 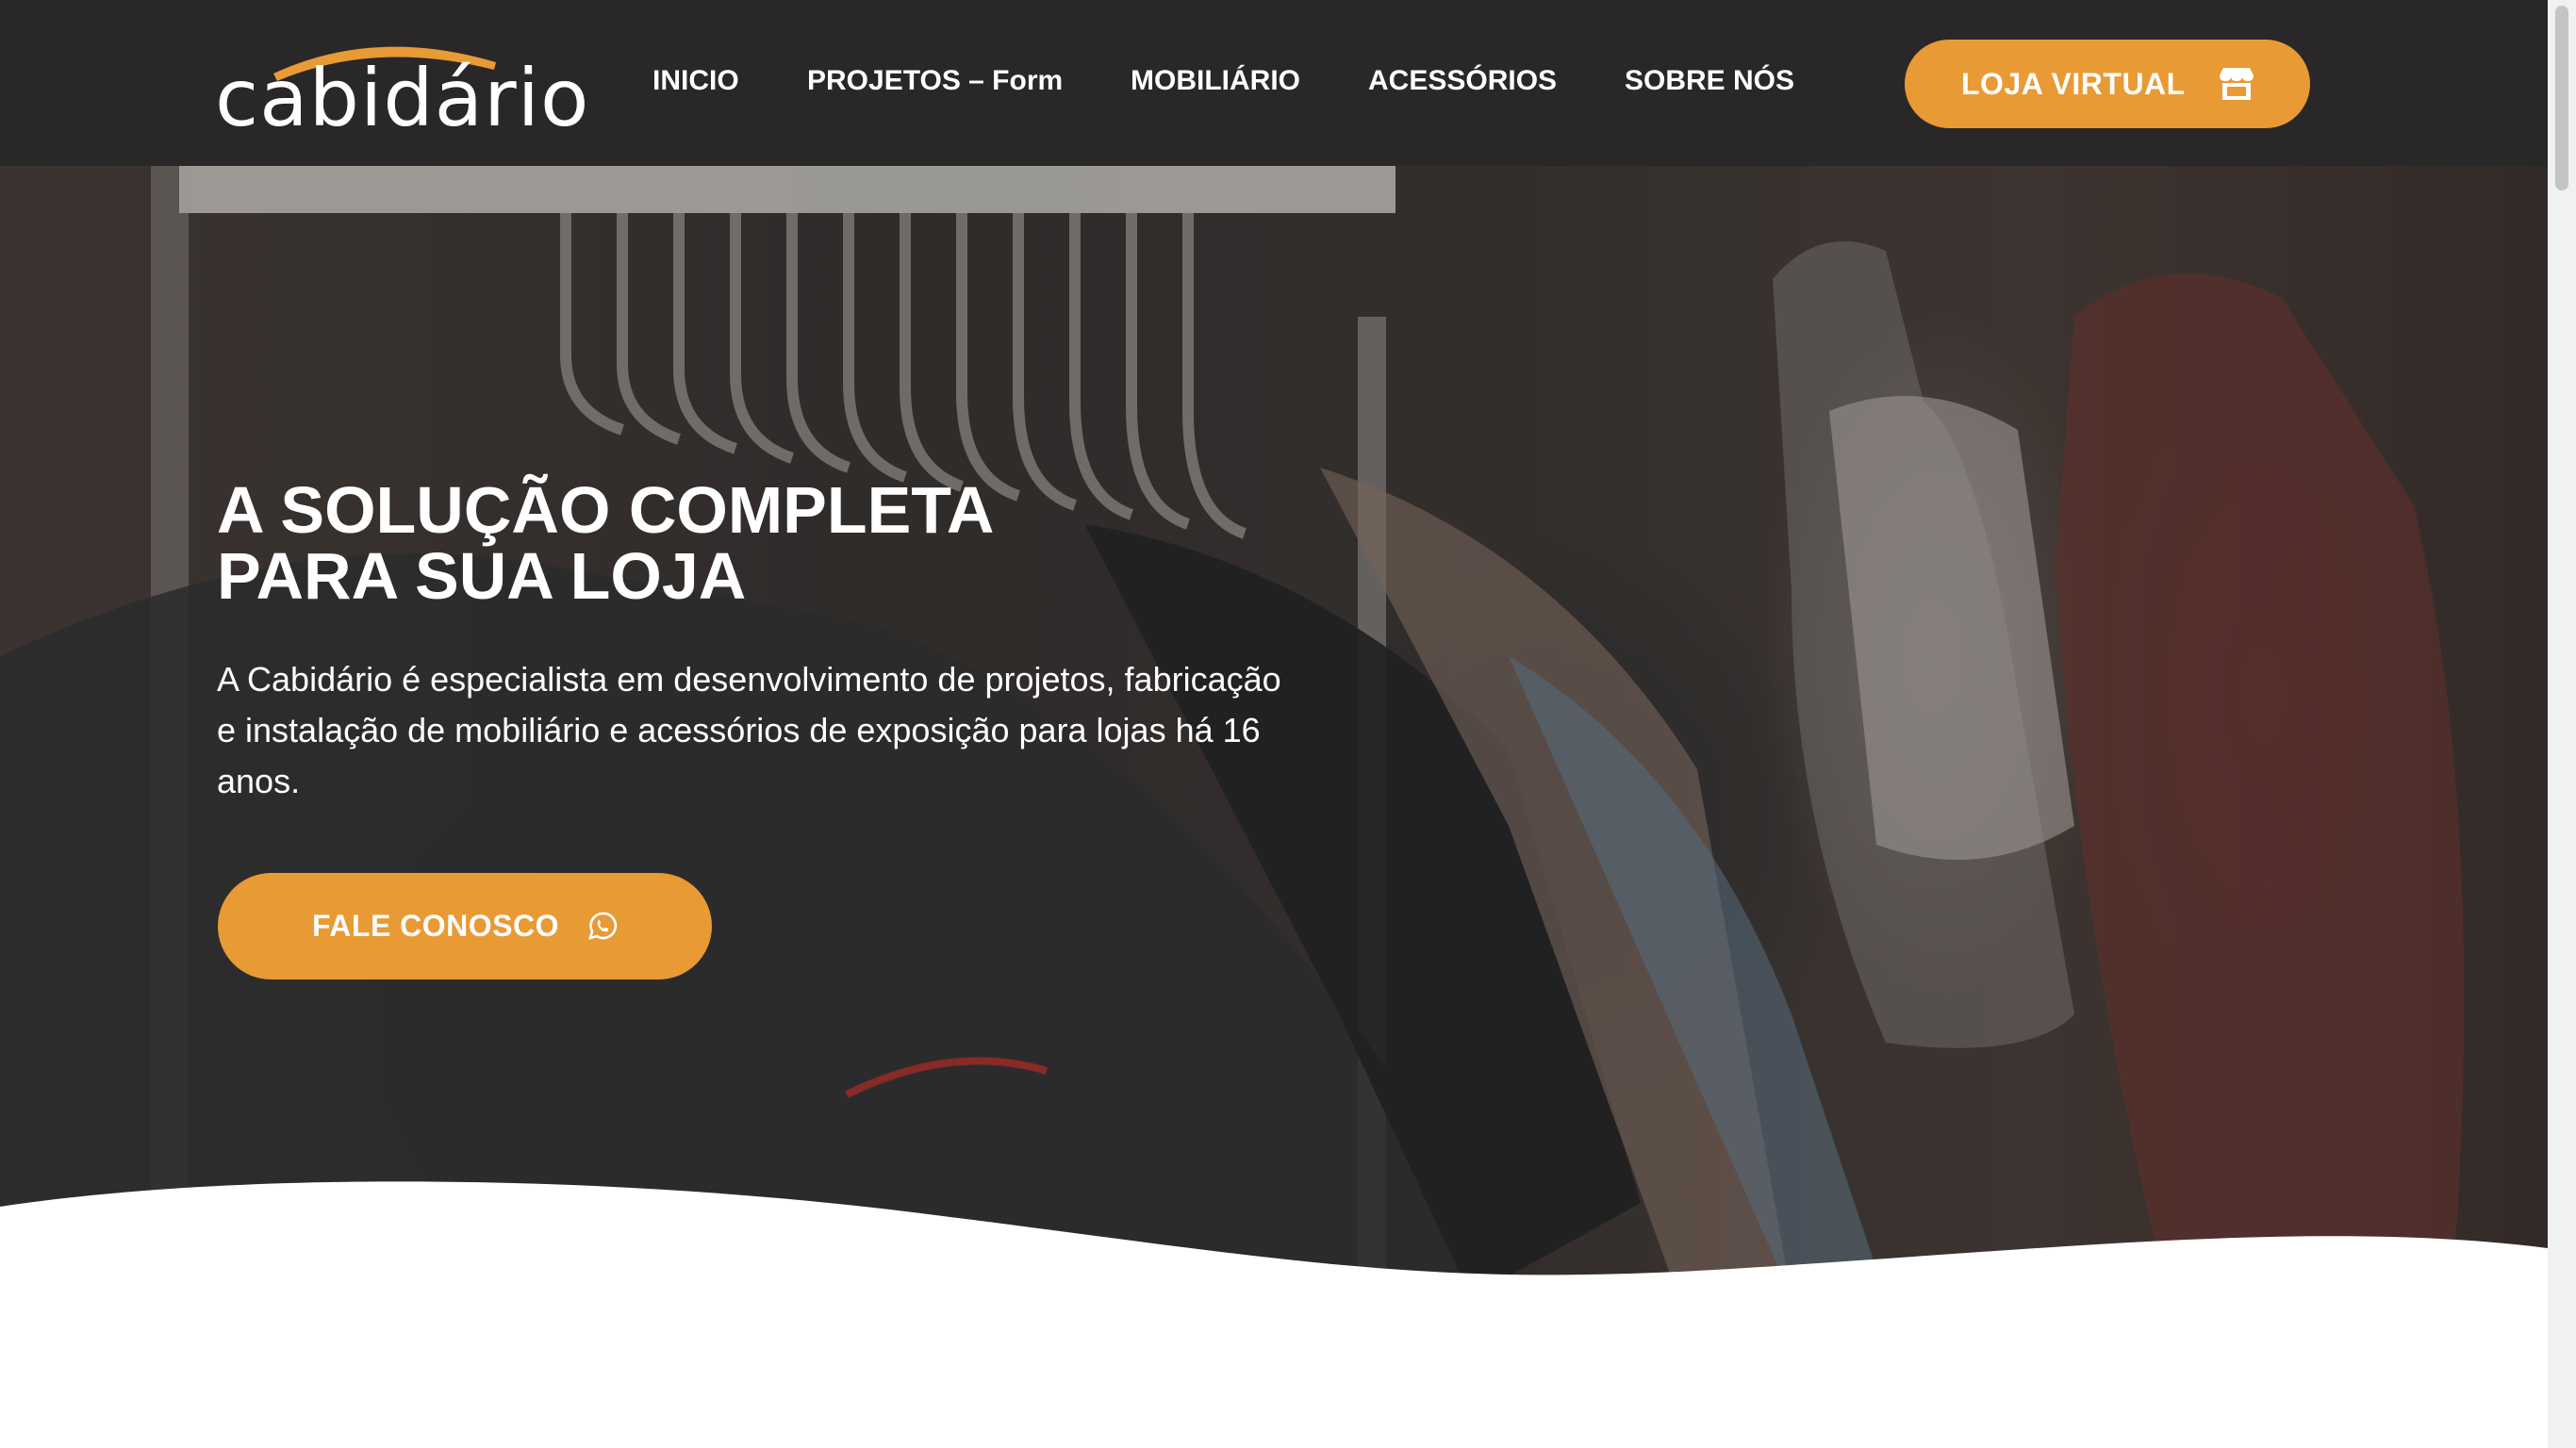 What do you see at coordinates (2073, 83) in the screenshot?
I see `loja-virtual-label: LOJA VIRTUAL` at bounding box center [2073, 83].